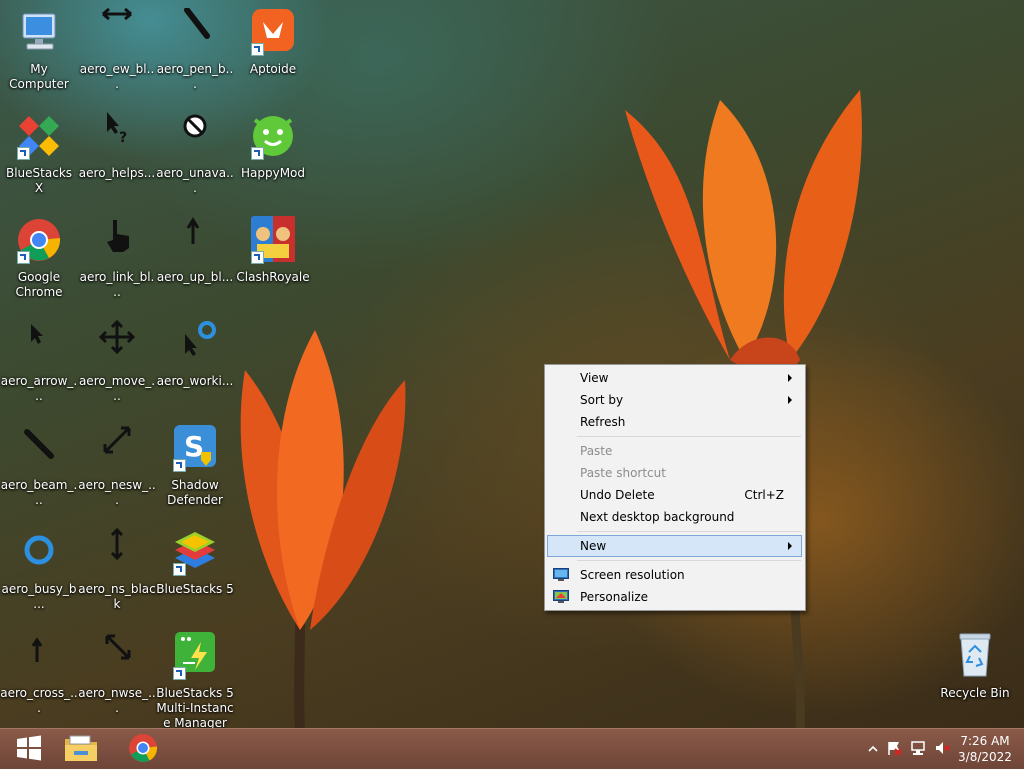 This screenshot has width=1024, height=769. What do you see at coordinates (623, 473) in the screenshot?
I see `menu-item-label: Paste shortcut` at bounding box center [623, 473].